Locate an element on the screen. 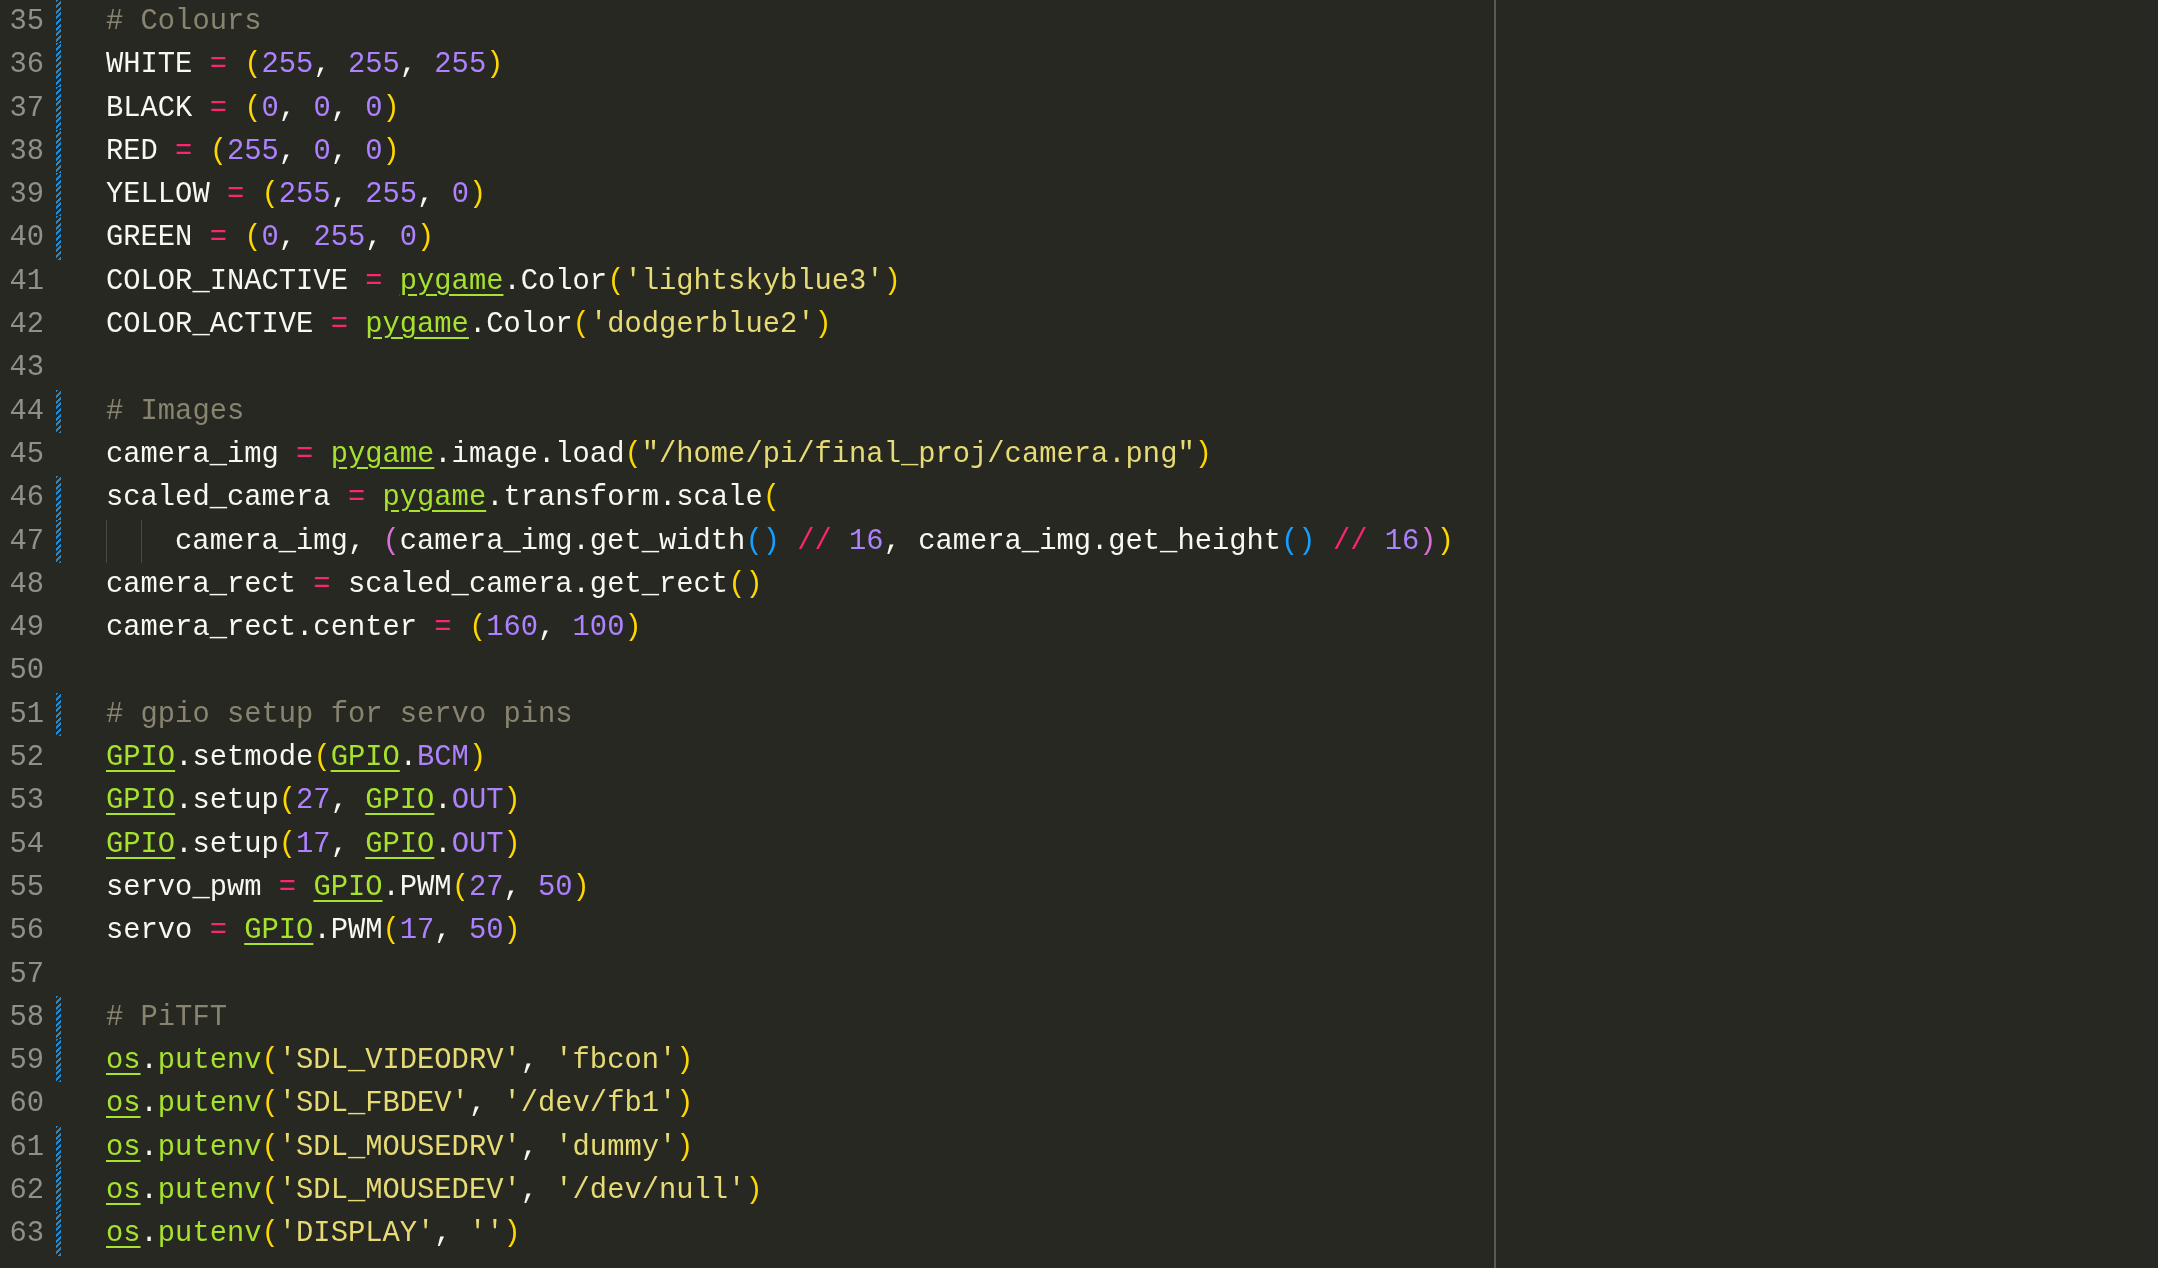 The height and width of the screenshot is (1268, 2158). line-number: 63 is located at coordinates (26, 1234).